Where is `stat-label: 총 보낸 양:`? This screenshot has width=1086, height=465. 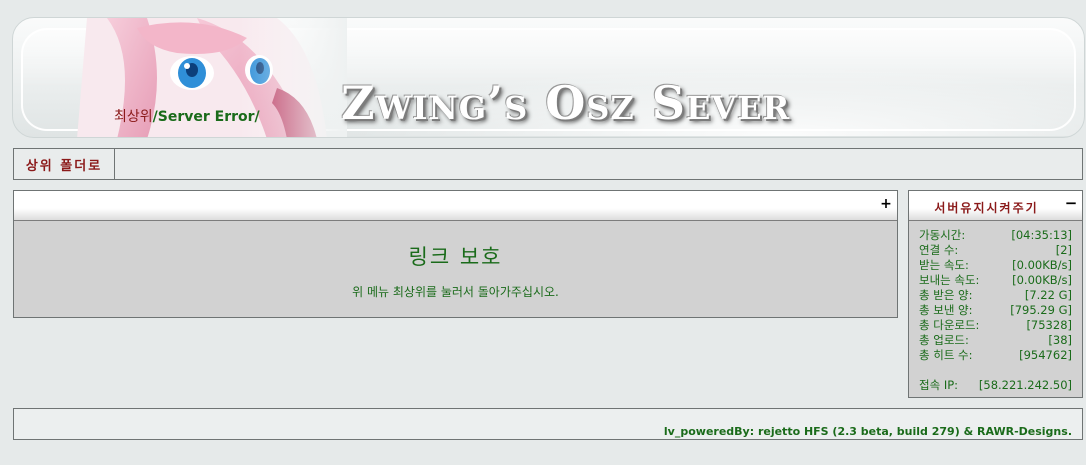
stat-label: 총 보낸 양: is located at coordinates (946, 310).